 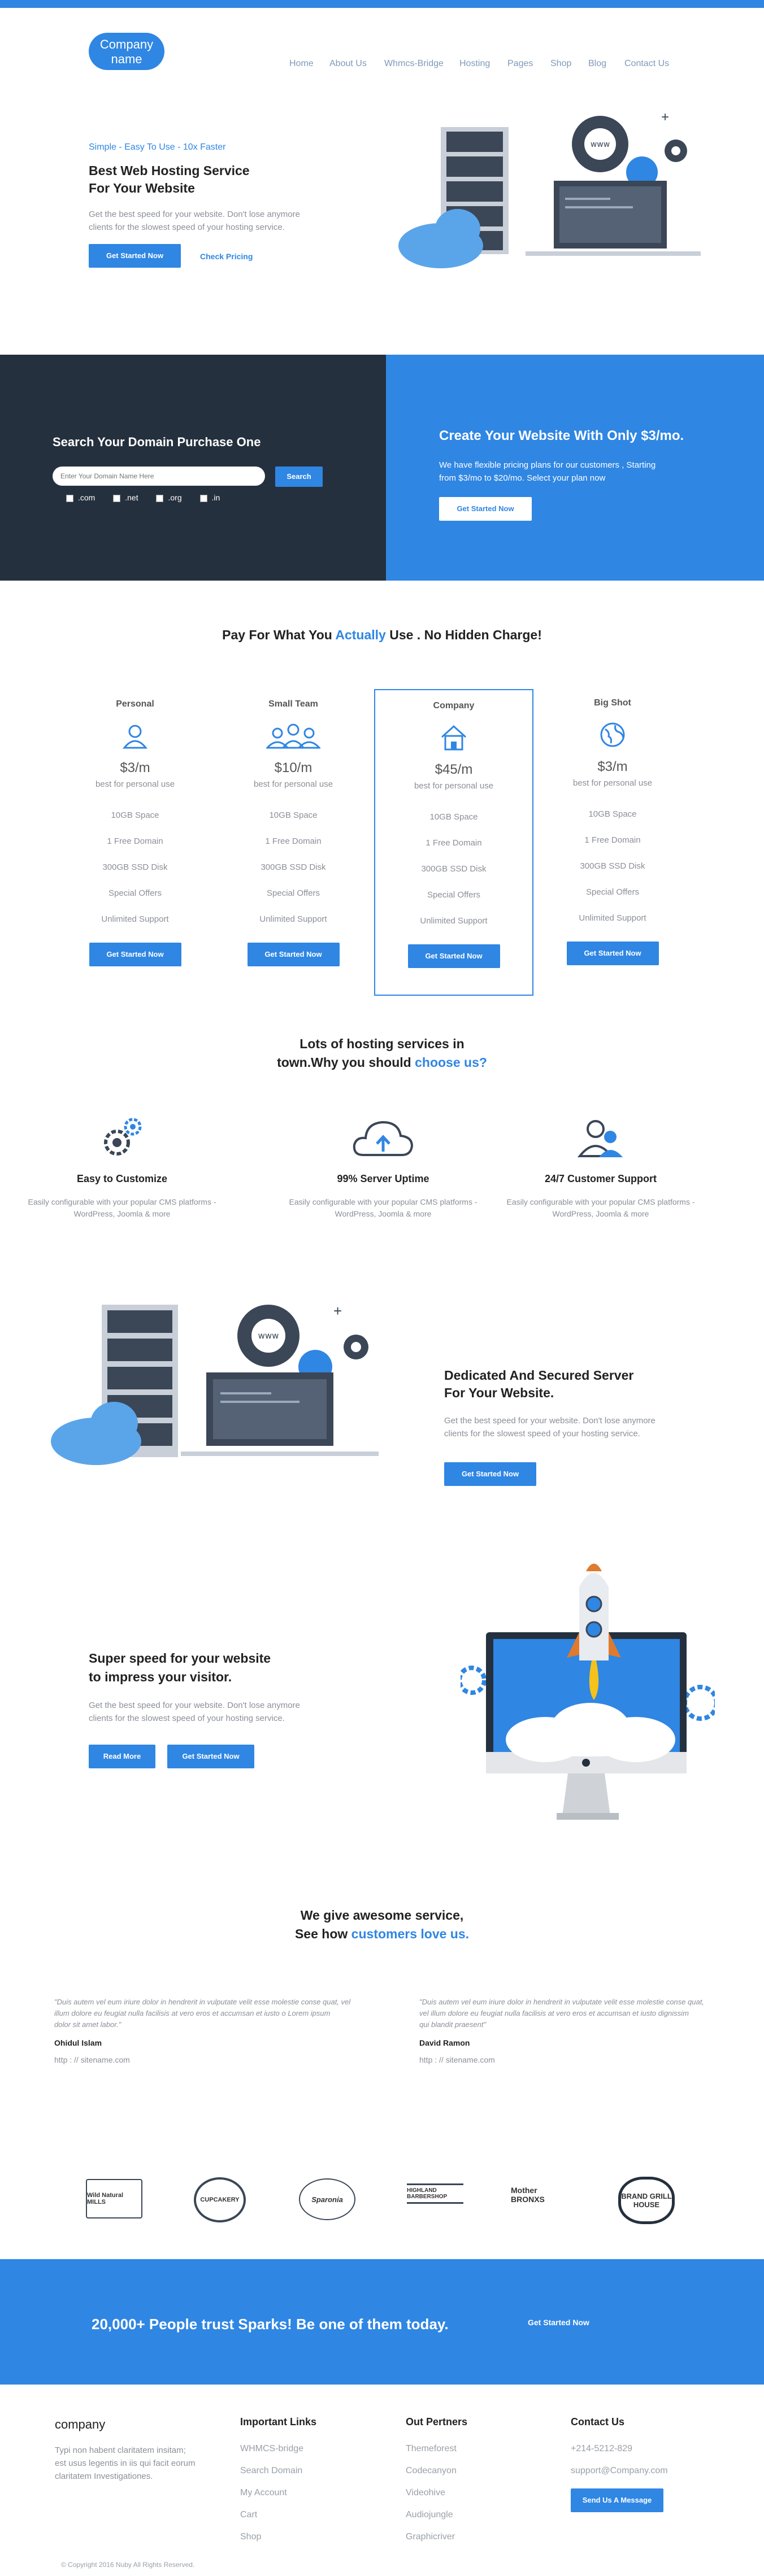 I want to click on secure-server-illustration: www +, so click(x=220, y=1380).